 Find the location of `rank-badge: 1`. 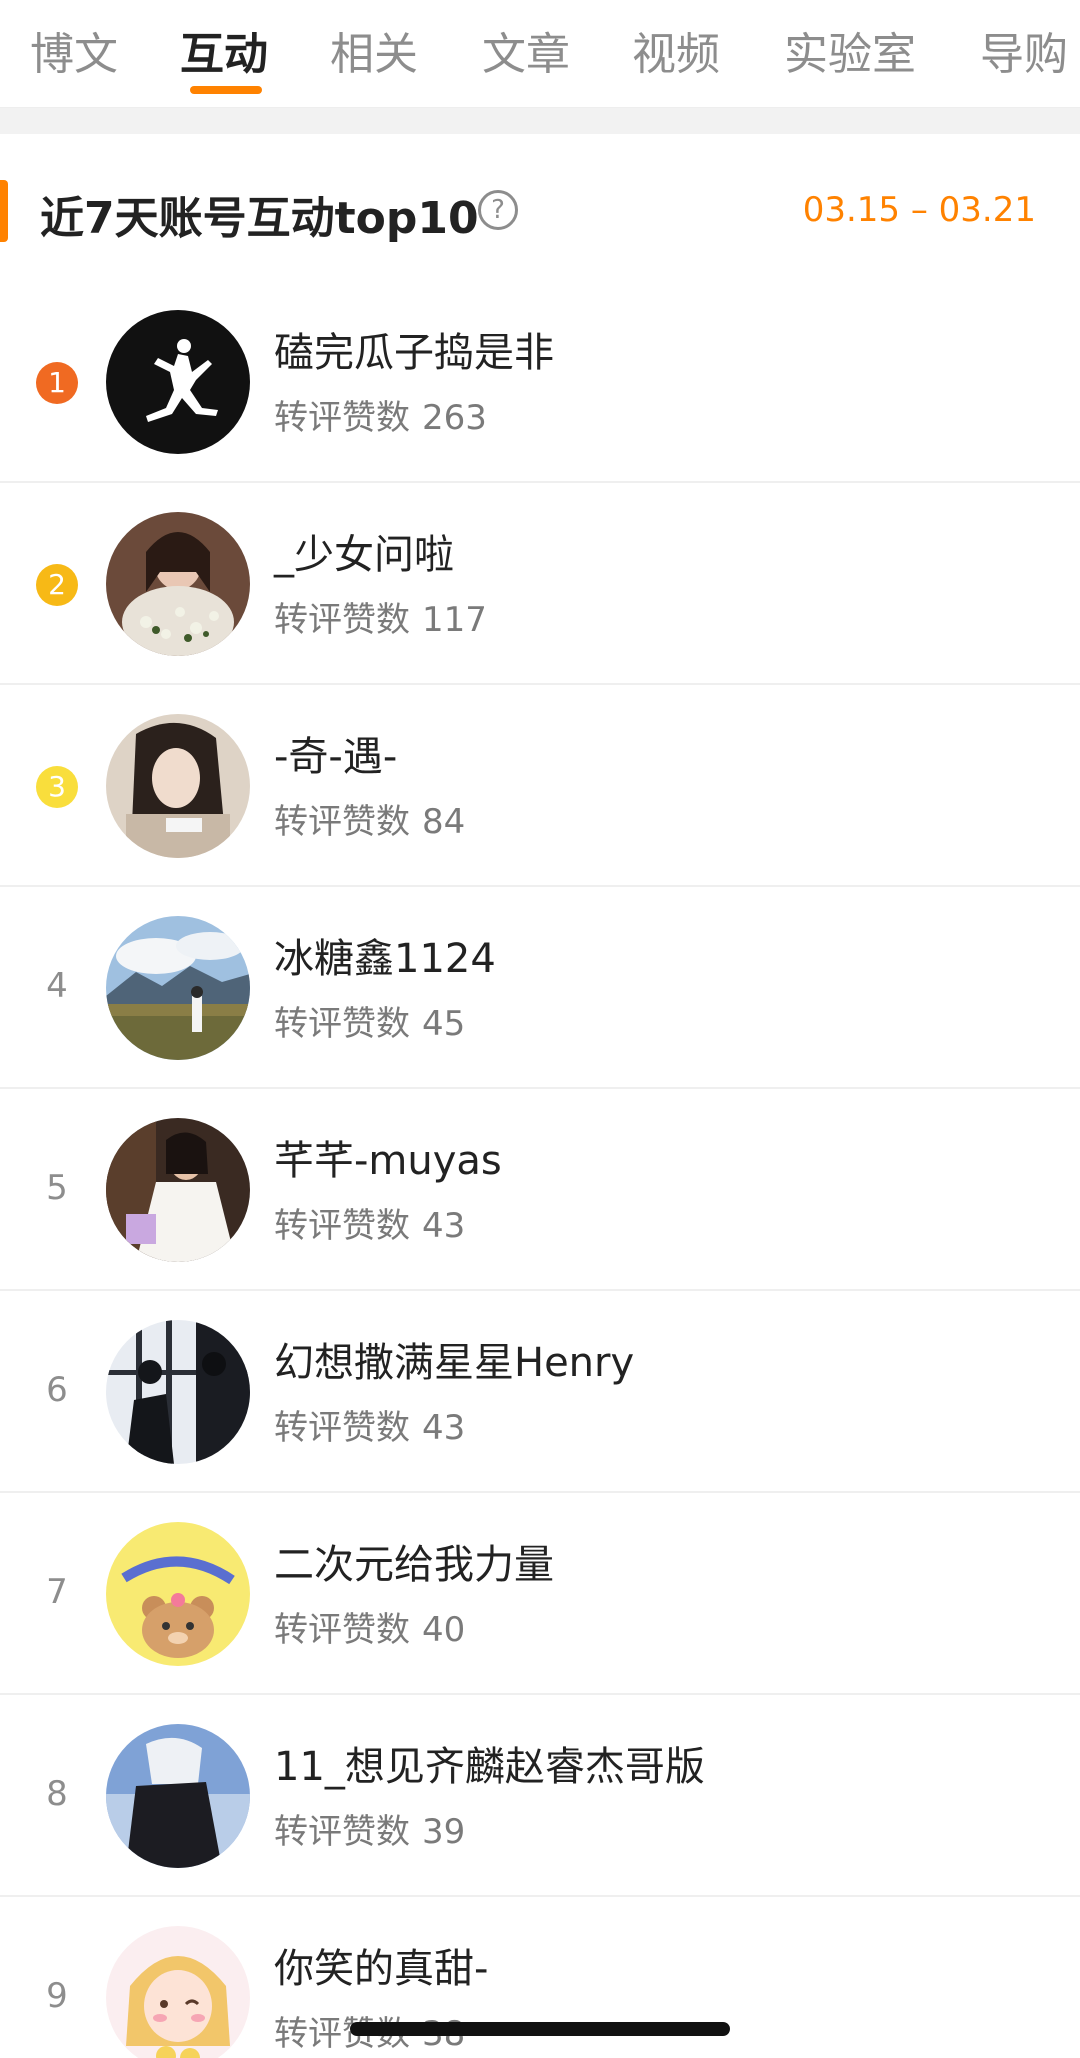

rank-badge: 1 is located at coordinates (57, 383).